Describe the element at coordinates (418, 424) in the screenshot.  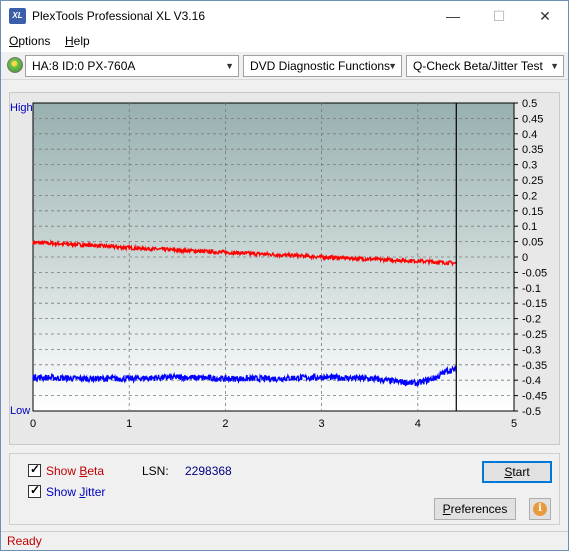
I see `x-tick-label: 4` at that location.